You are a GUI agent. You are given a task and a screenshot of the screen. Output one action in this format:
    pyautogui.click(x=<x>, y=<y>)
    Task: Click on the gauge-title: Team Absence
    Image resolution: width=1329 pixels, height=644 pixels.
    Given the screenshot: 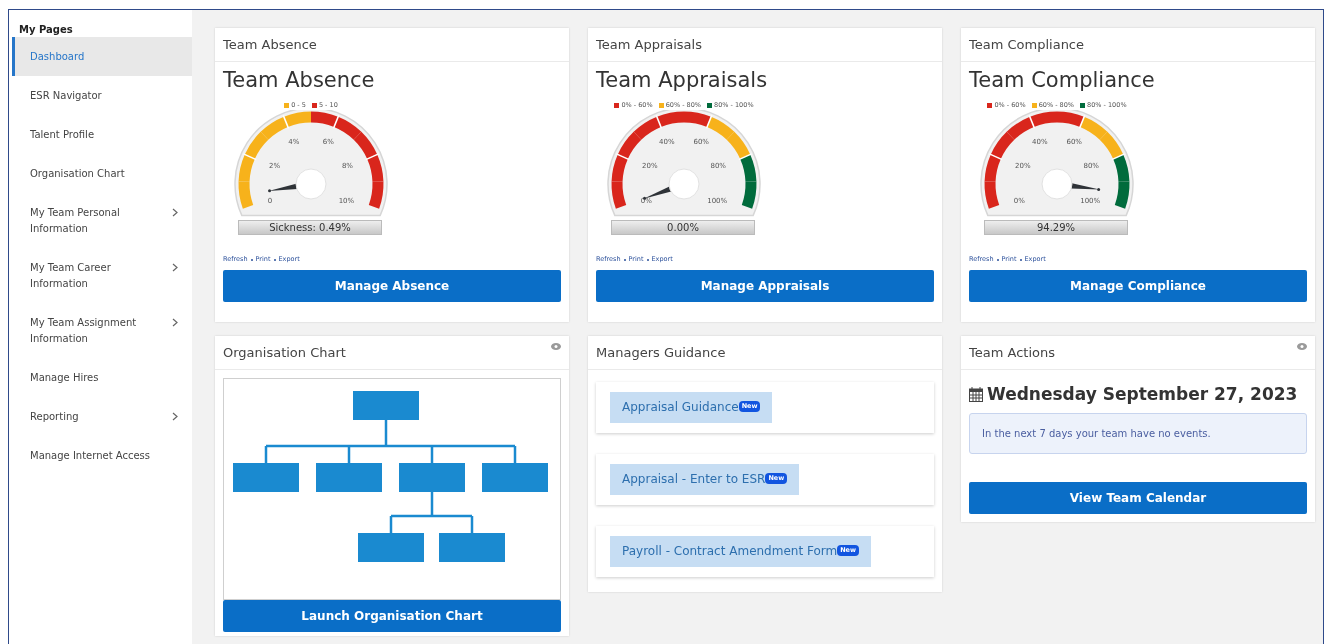 What is the action you would take?
    pyautogui.click(x=299, y=80)
    